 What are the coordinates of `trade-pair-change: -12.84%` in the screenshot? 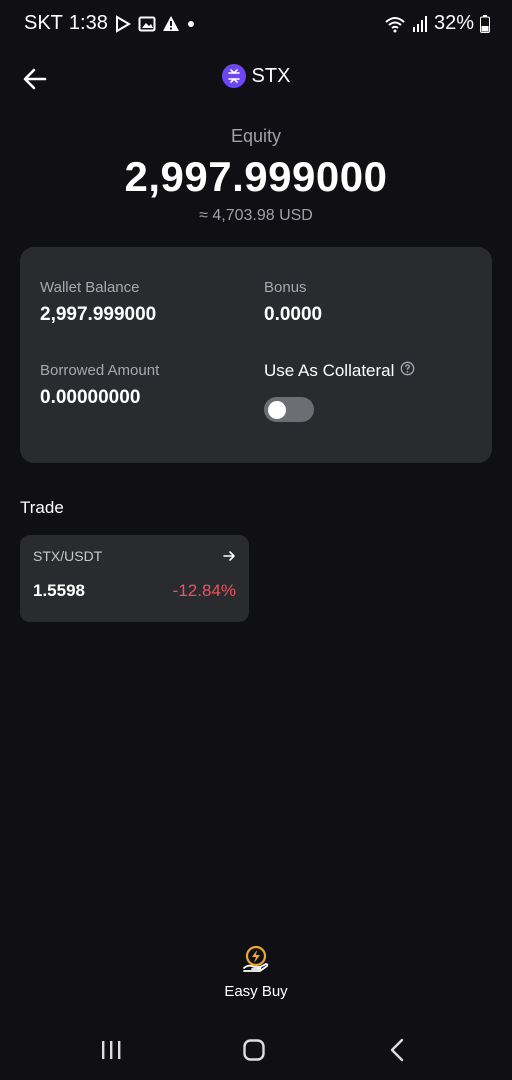 It's located at (204, 590).